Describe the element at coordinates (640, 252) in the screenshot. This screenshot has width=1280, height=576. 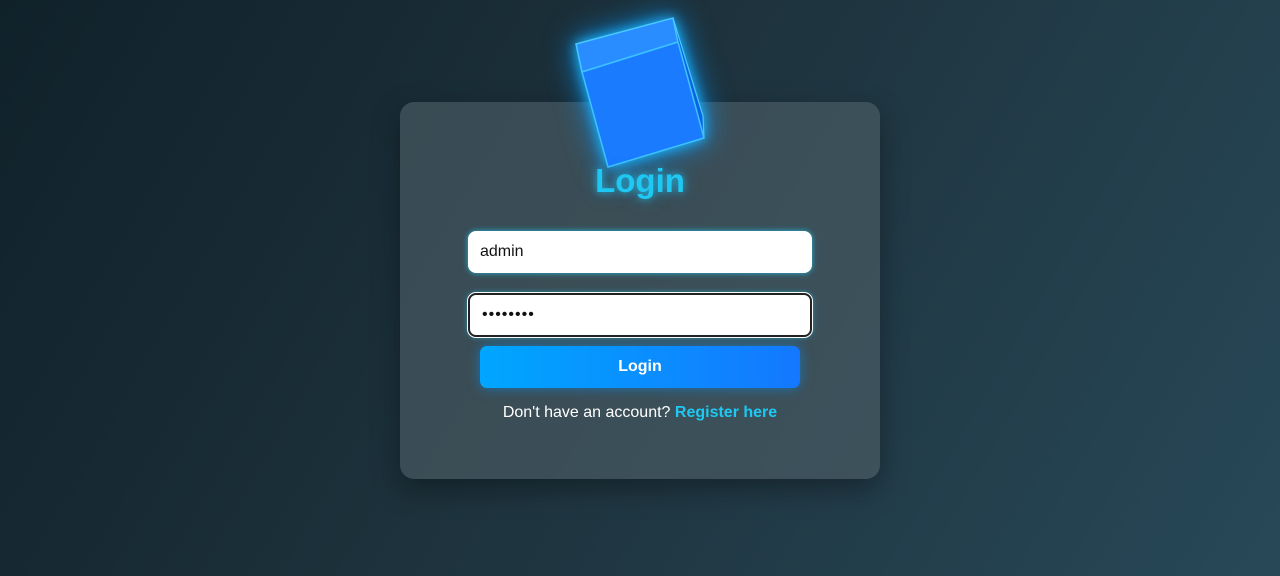
I see `username-input` at that location.